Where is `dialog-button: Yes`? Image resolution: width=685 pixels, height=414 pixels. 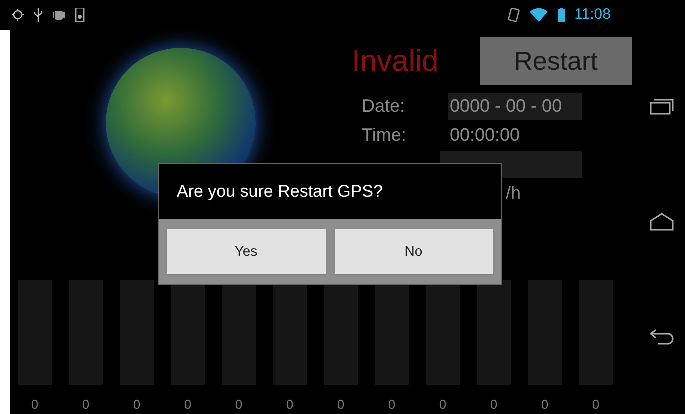 dialog-button: Yes is located at coordinates (246, 251).